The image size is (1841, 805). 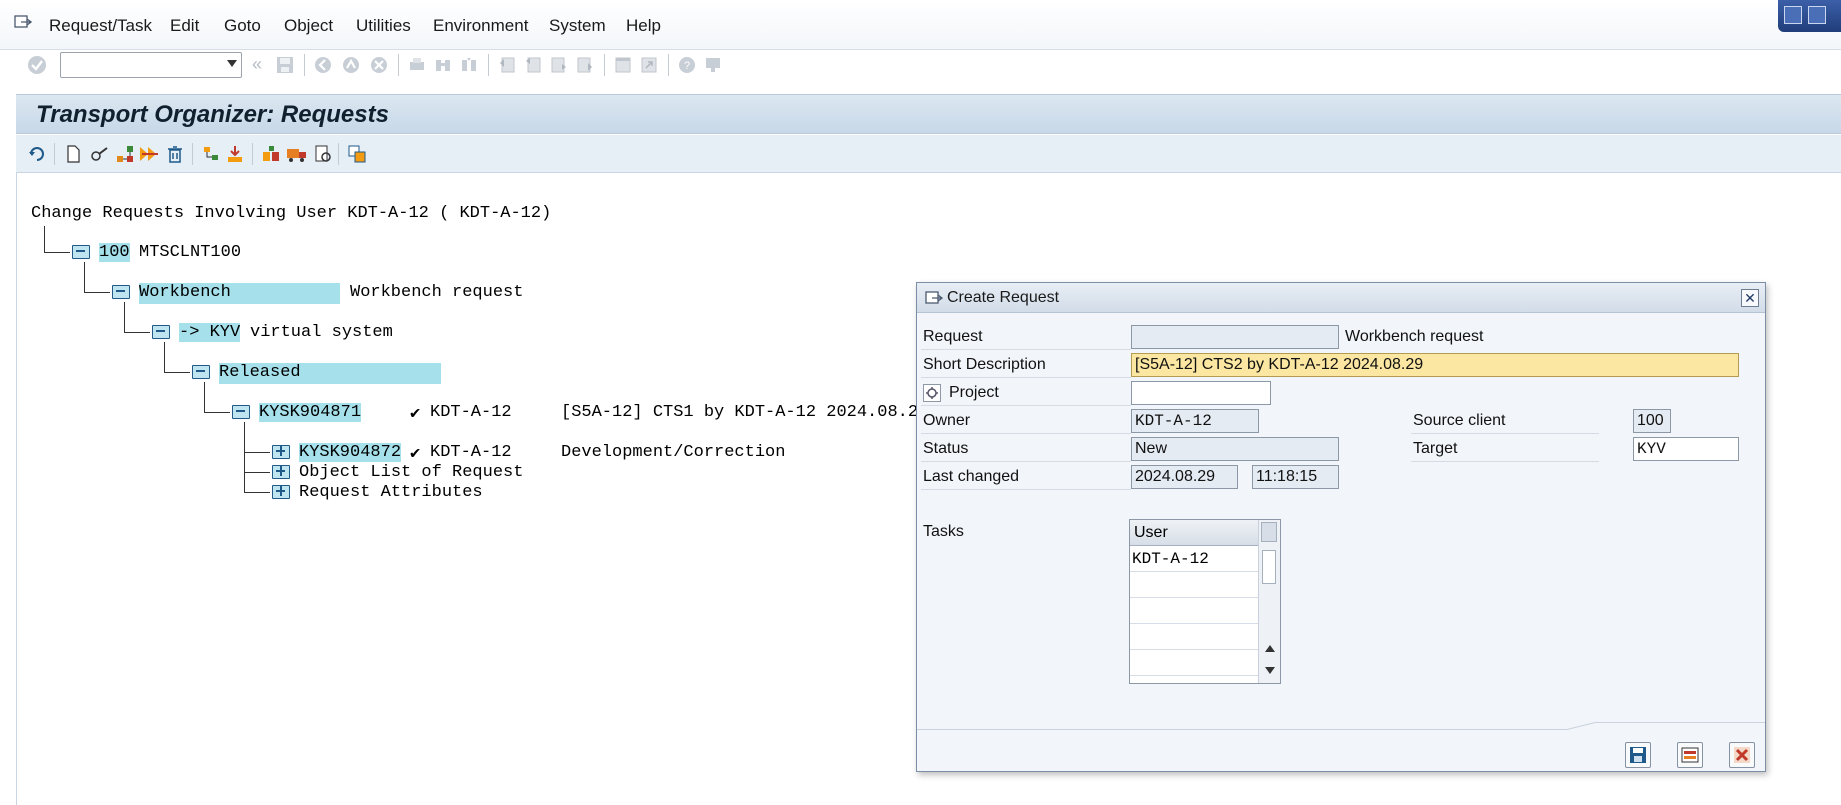 What do you see at coordinates (1690, 755) in the screenshot?
I see `own-requests-button` at bounding box center [1690, 755].